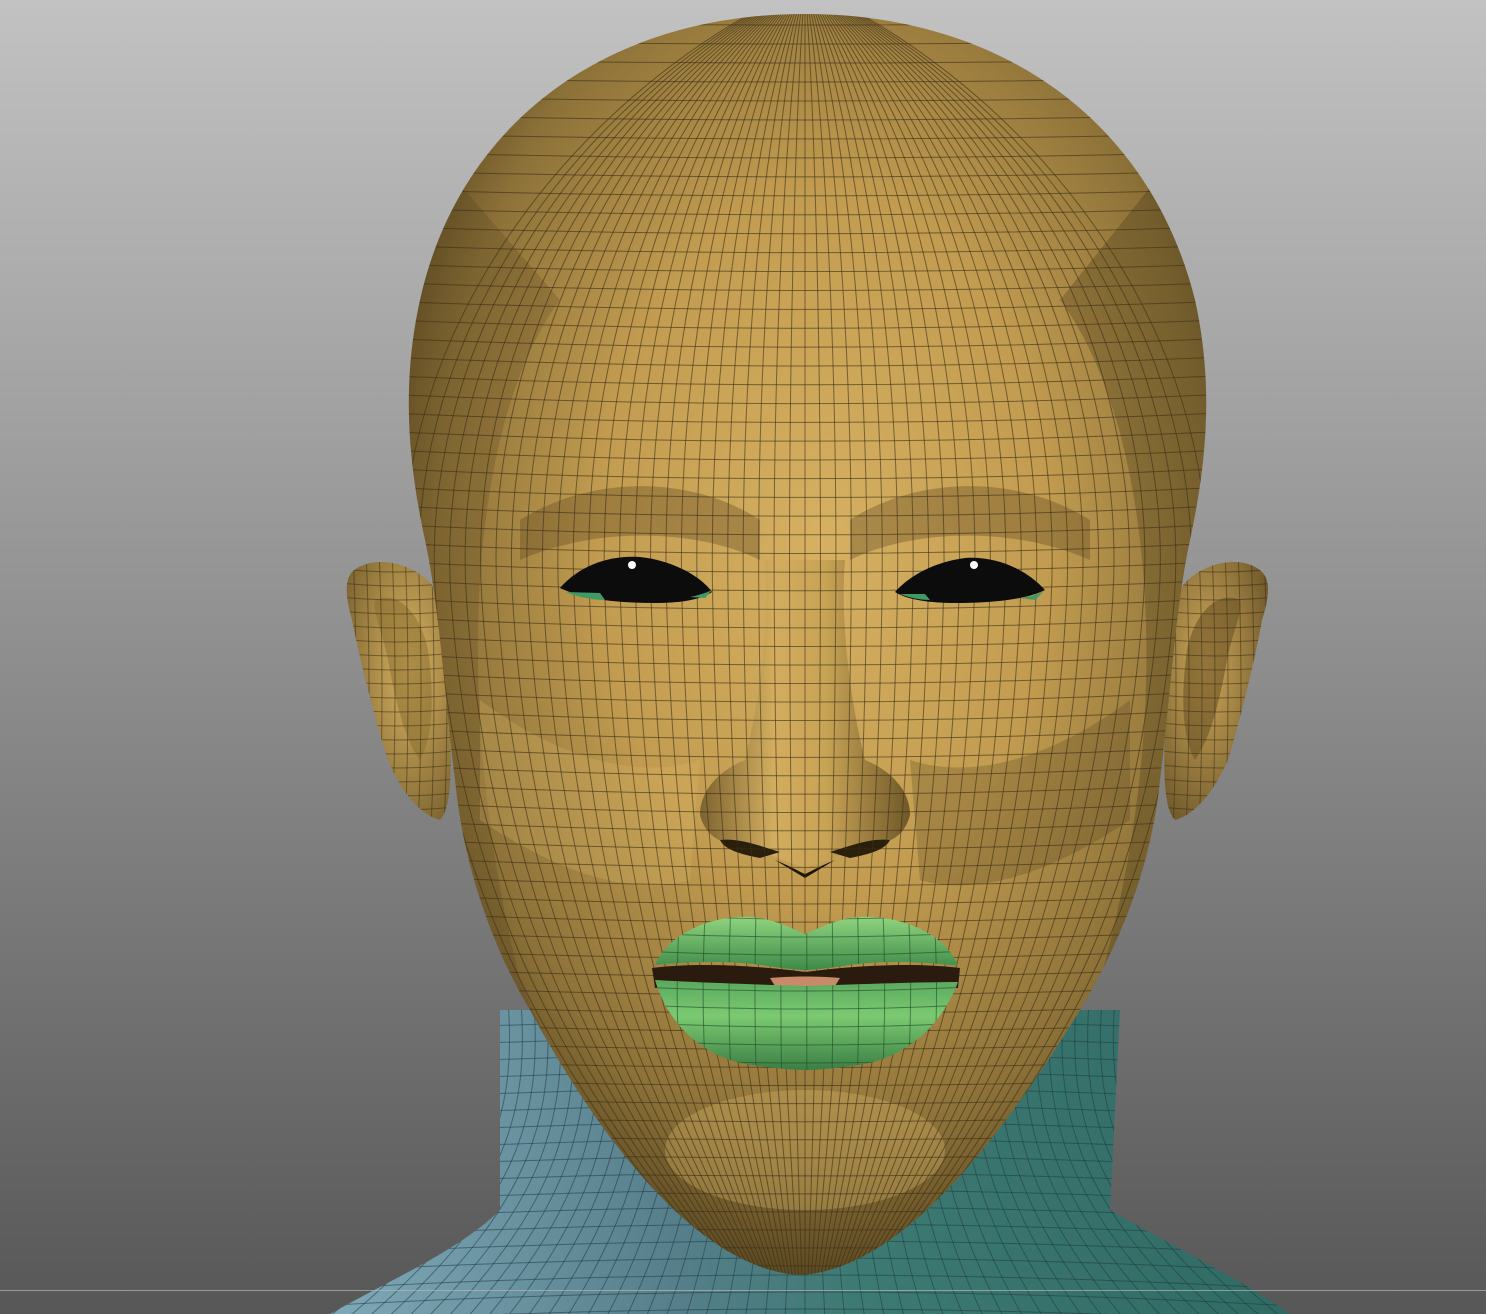 This screenshot has width=1486, height=1314. I want to click on viewport-bottom-edge, so click(743, 1290).